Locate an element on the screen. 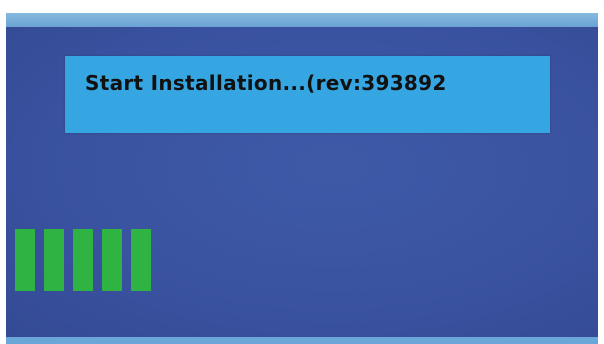 The height and width of the screenshot is (344, 604). bottom-status-bar is located at coordinates (302, 340).